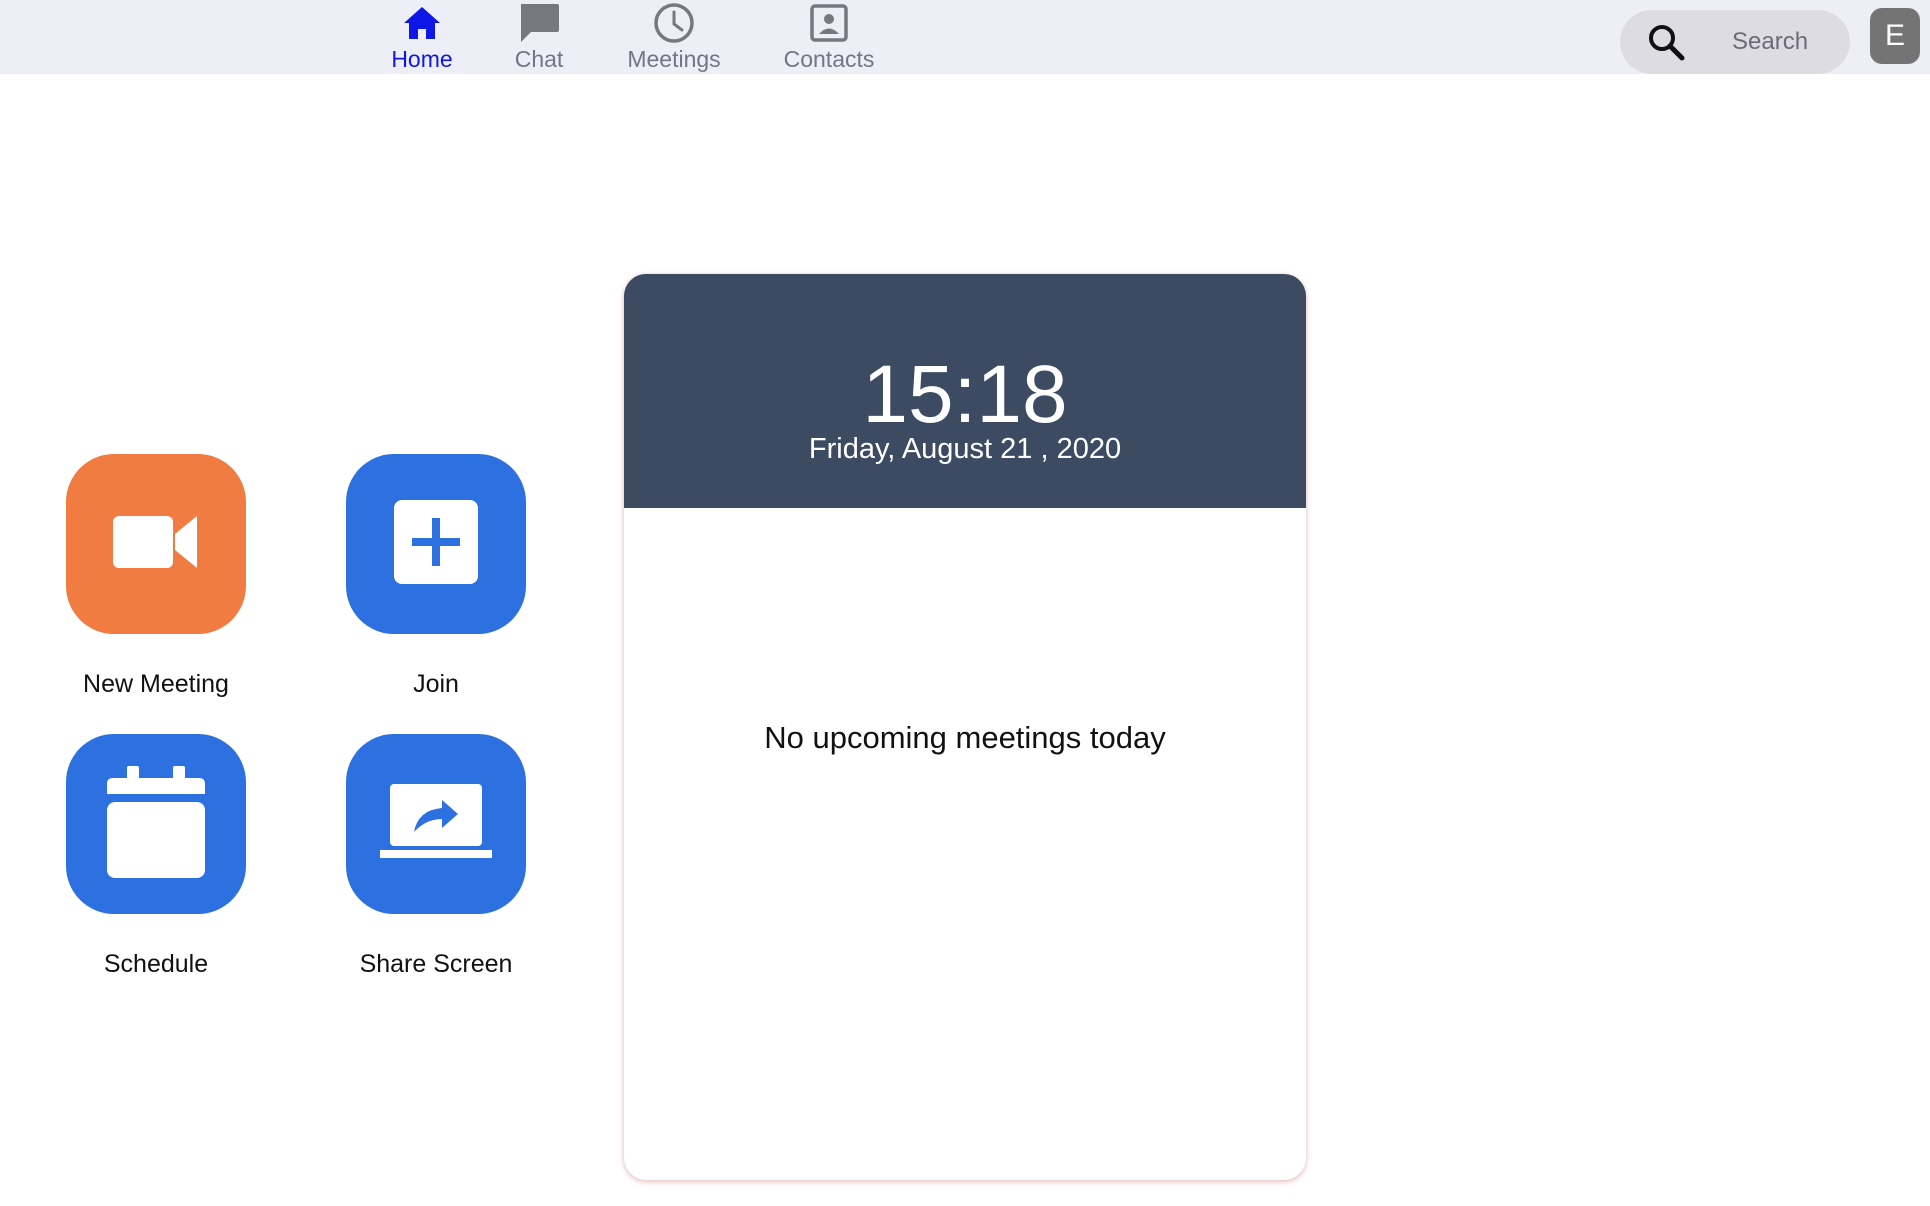  I want to click on top-navigation-bar: Home Chat Meetings Contacts Search E, so click(965, 37).